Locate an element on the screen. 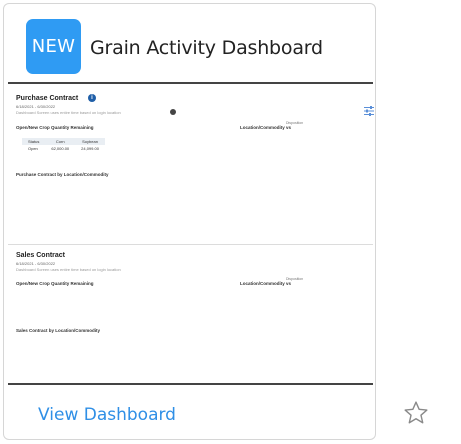 The height and width of the screenshot is (444, 461). purchase-location-label: Location/Commodity vs is located at coordinates (266, 127).